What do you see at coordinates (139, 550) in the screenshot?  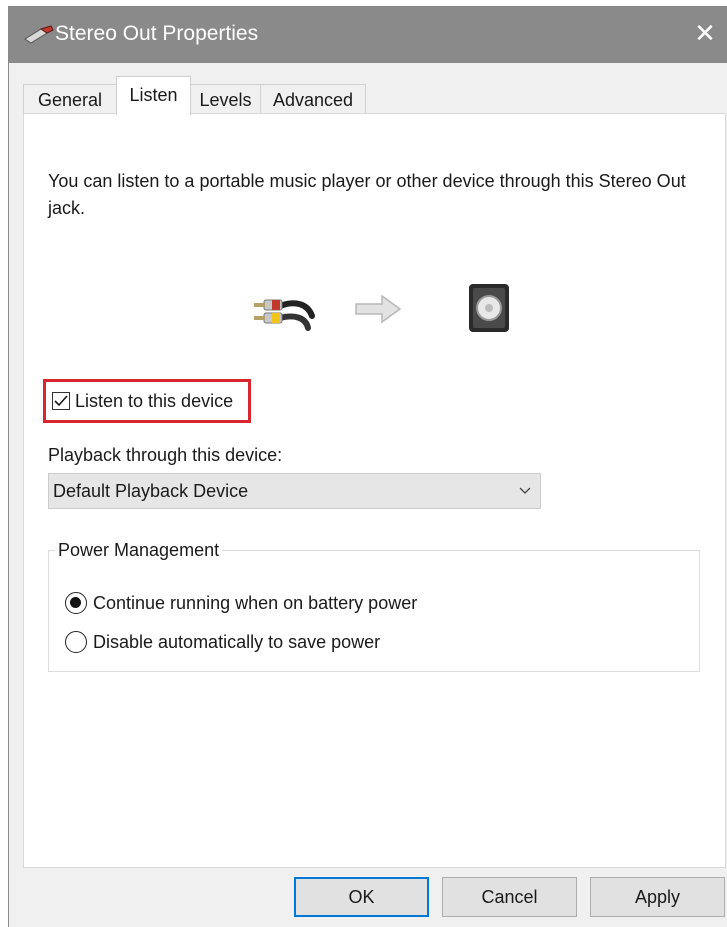 I see `power-management-title: Power Management` at bounding box center [139, 550].